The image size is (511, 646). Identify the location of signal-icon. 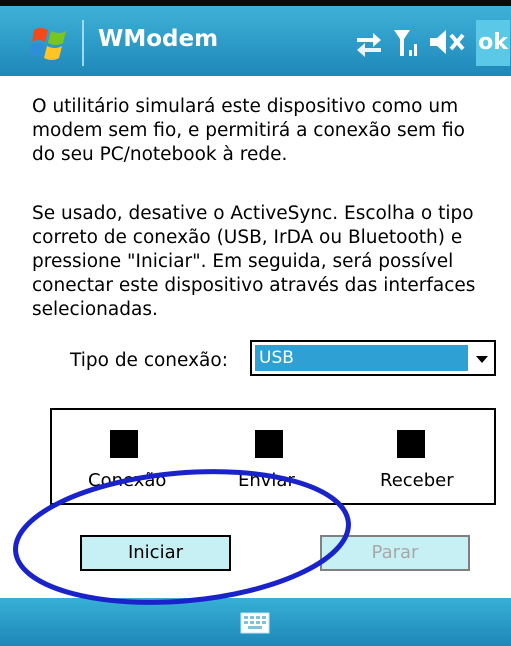
(407, 42).